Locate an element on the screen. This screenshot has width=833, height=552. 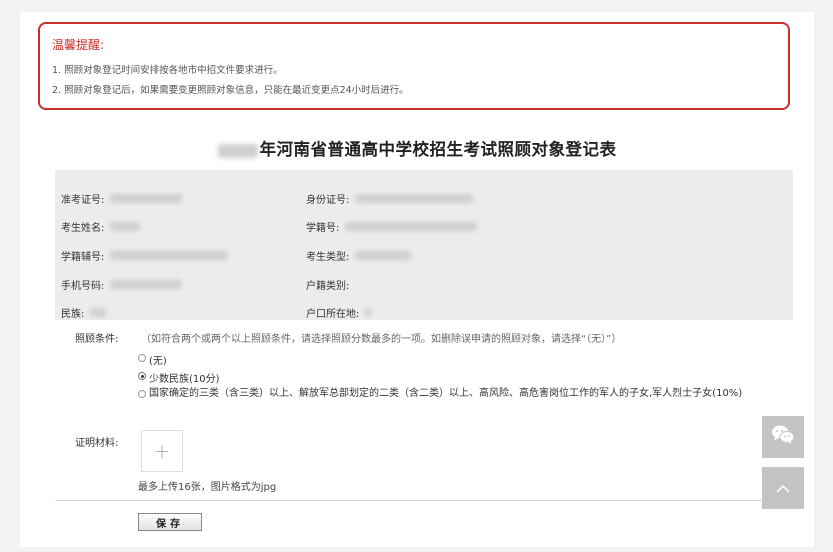
hukou-type-label: 户籍类别: is located at coordinates (328, 286).